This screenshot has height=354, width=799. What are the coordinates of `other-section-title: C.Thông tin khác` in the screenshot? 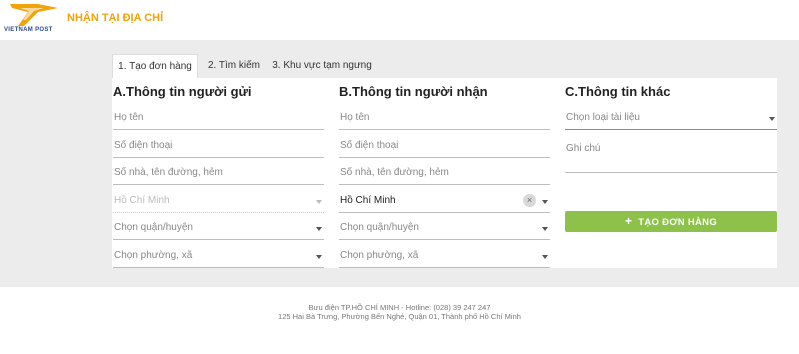 It's located at (618, 91).